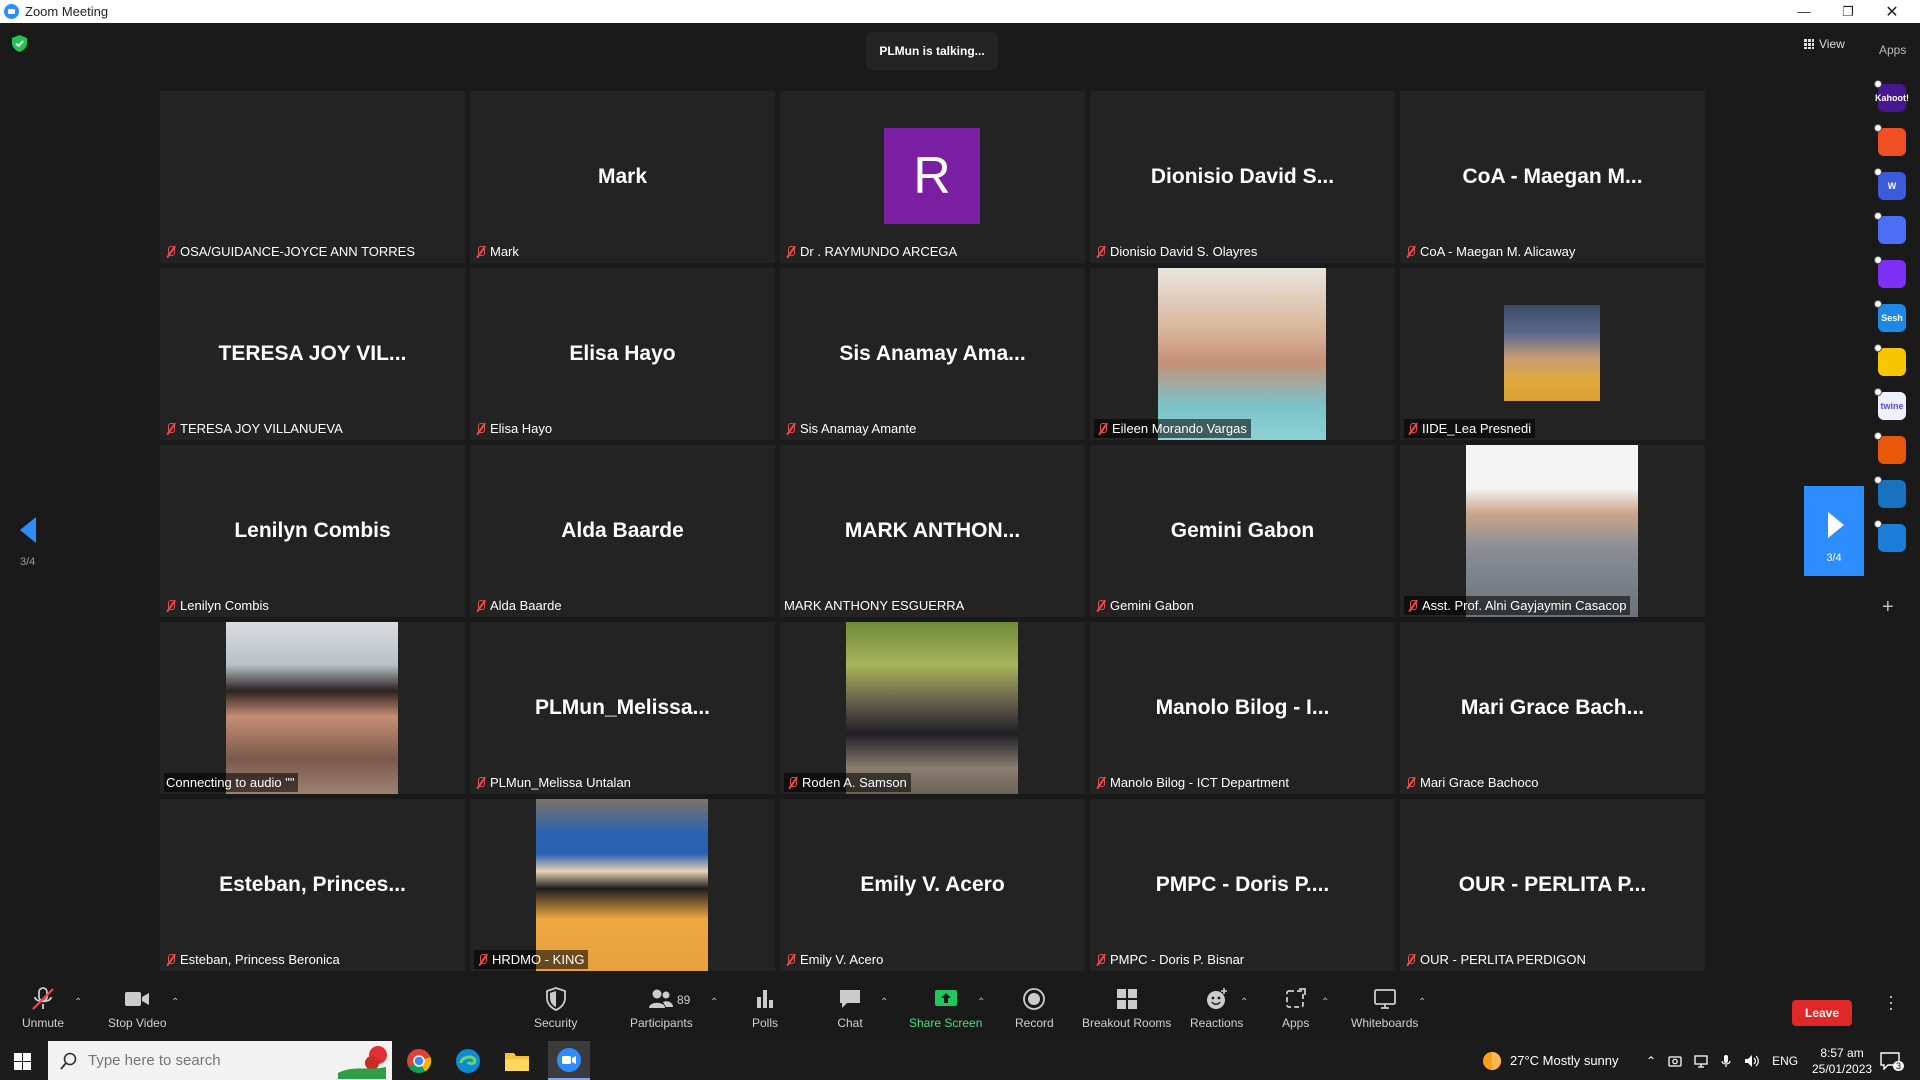  Describe the element at coordinates (1184, 251) in the screenshot. I see `participant-name: Dionisio David S. Olayres` at that location.